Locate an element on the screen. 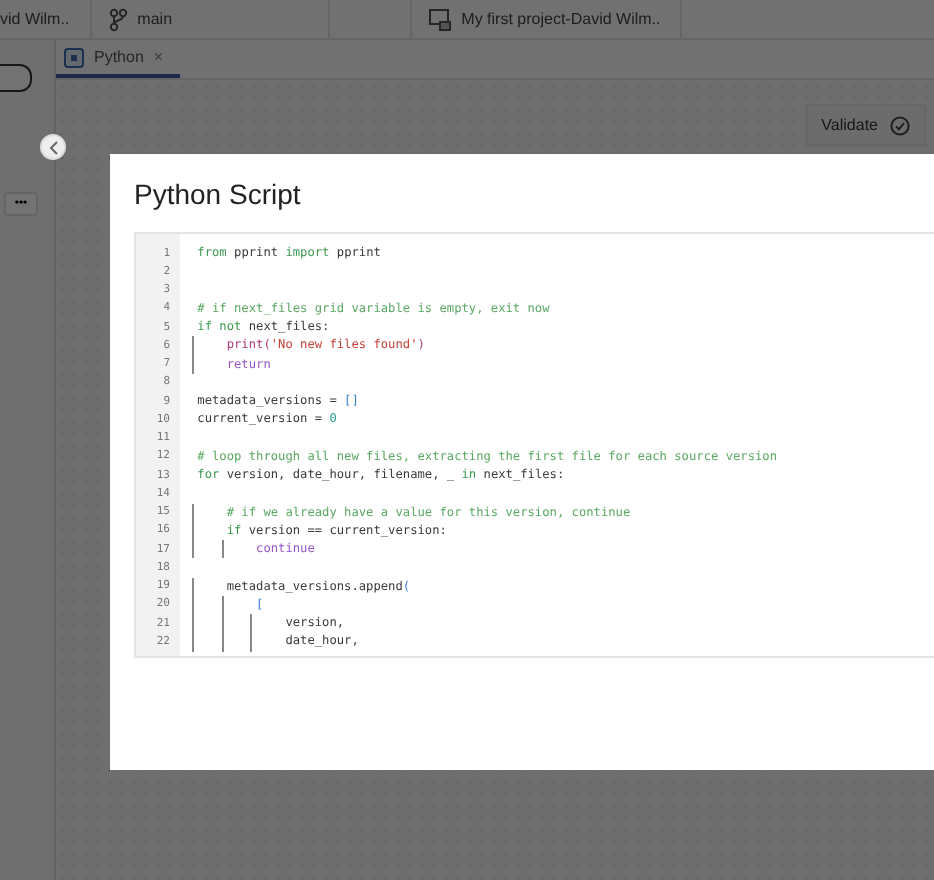 The height and width of the screenshot is (880, 934). collapse-button is located at coordinates (53, 147).